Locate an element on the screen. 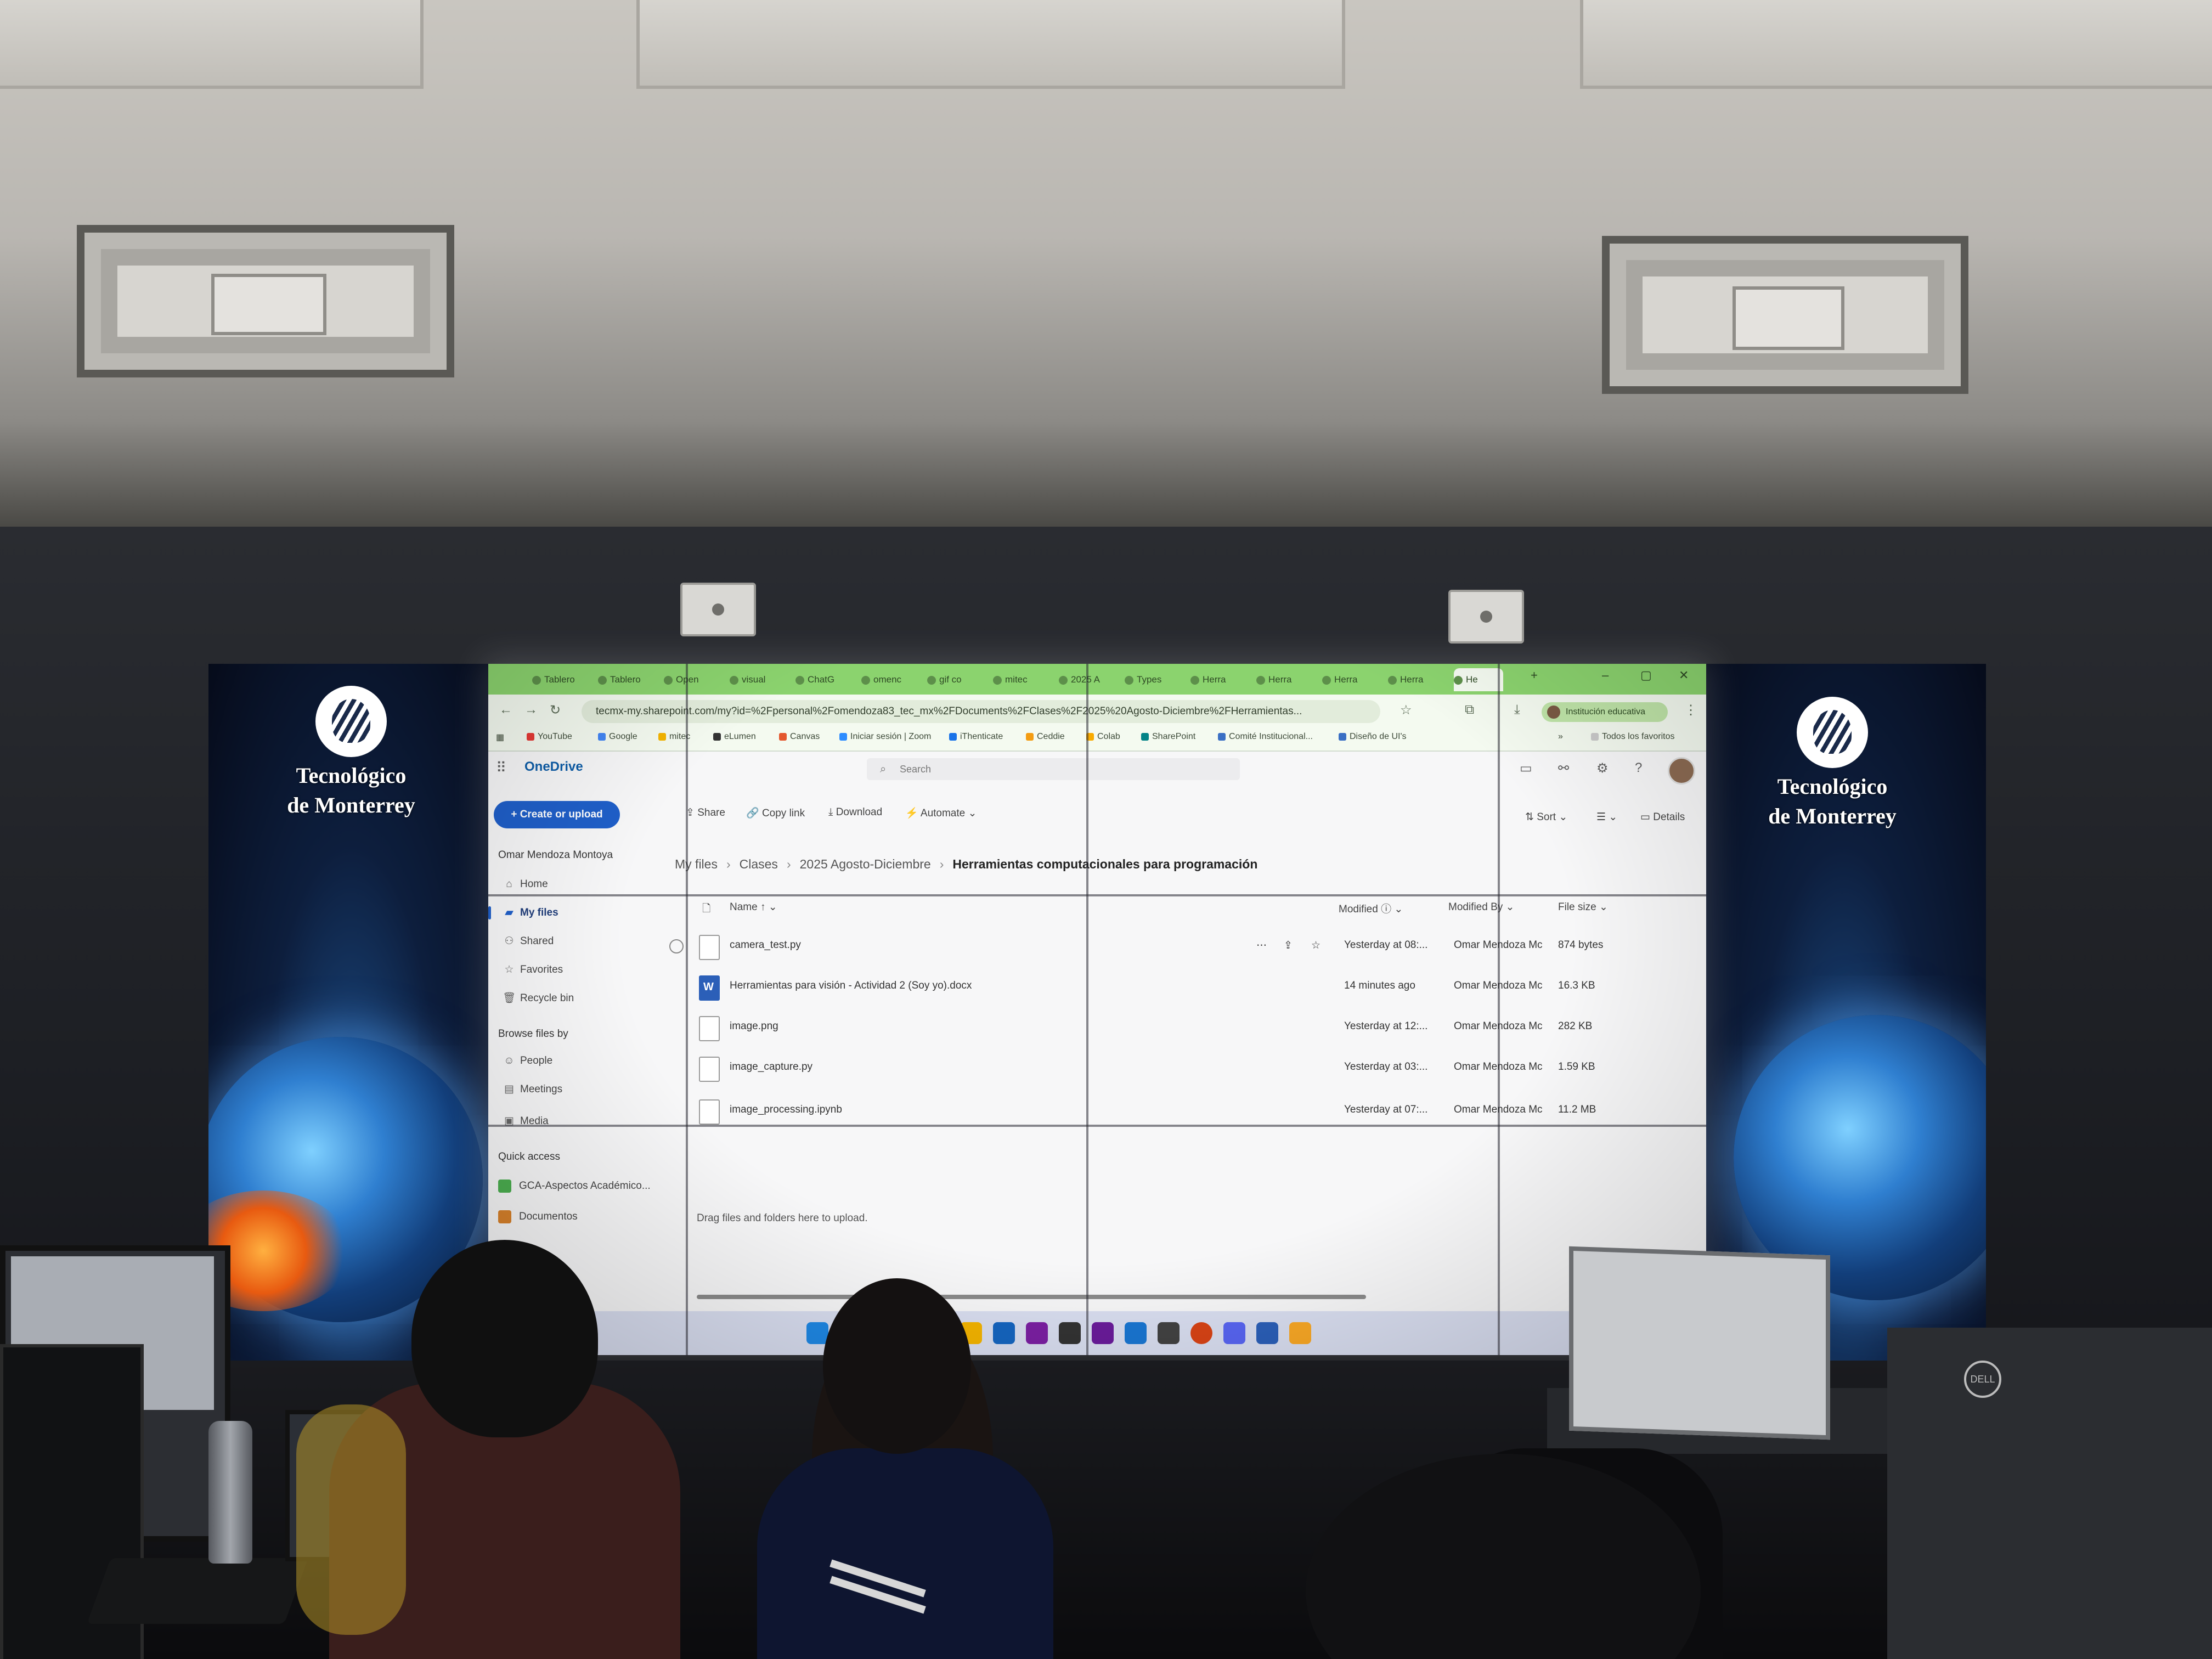 Image resolution: width=2212 pixels, height=1659 pixels. sidebar-item-home: ⌂ Home is located at coordinates (576, 884).